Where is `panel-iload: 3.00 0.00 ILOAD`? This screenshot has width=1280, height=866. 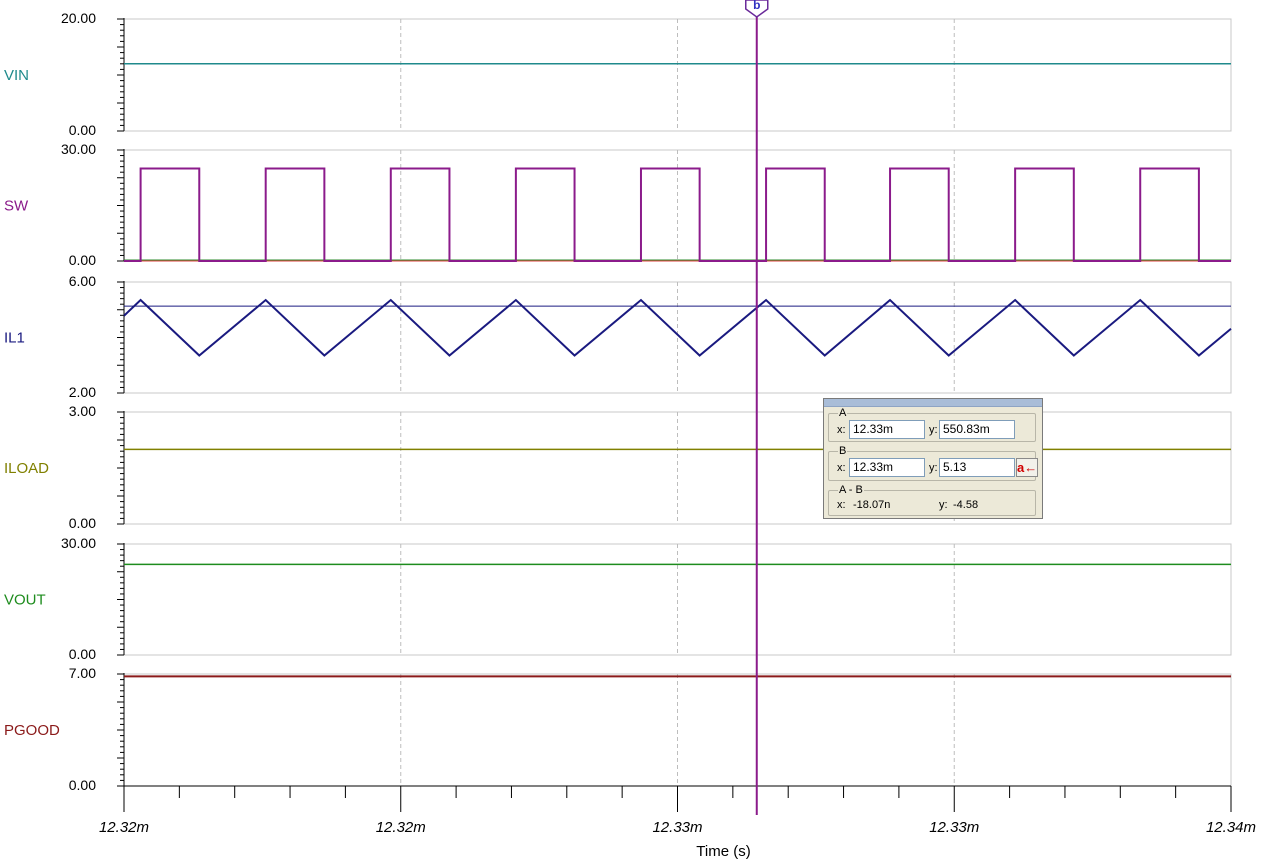
panel-iload: 3.00 0.00 ILOAD is located at coordinates (618, 467).